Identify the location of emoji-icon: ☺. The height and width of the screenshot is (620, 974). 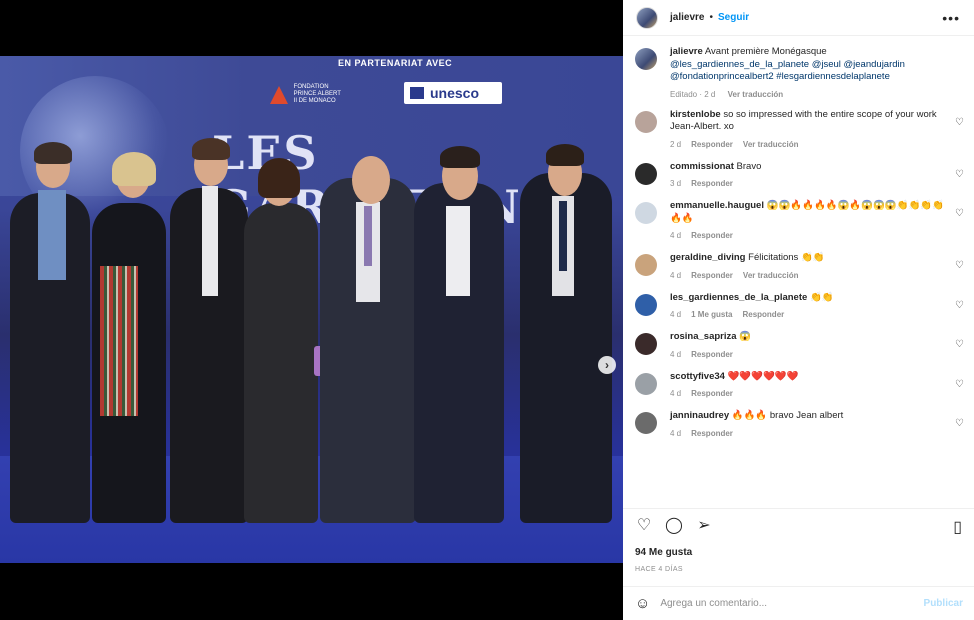
(642, 603).